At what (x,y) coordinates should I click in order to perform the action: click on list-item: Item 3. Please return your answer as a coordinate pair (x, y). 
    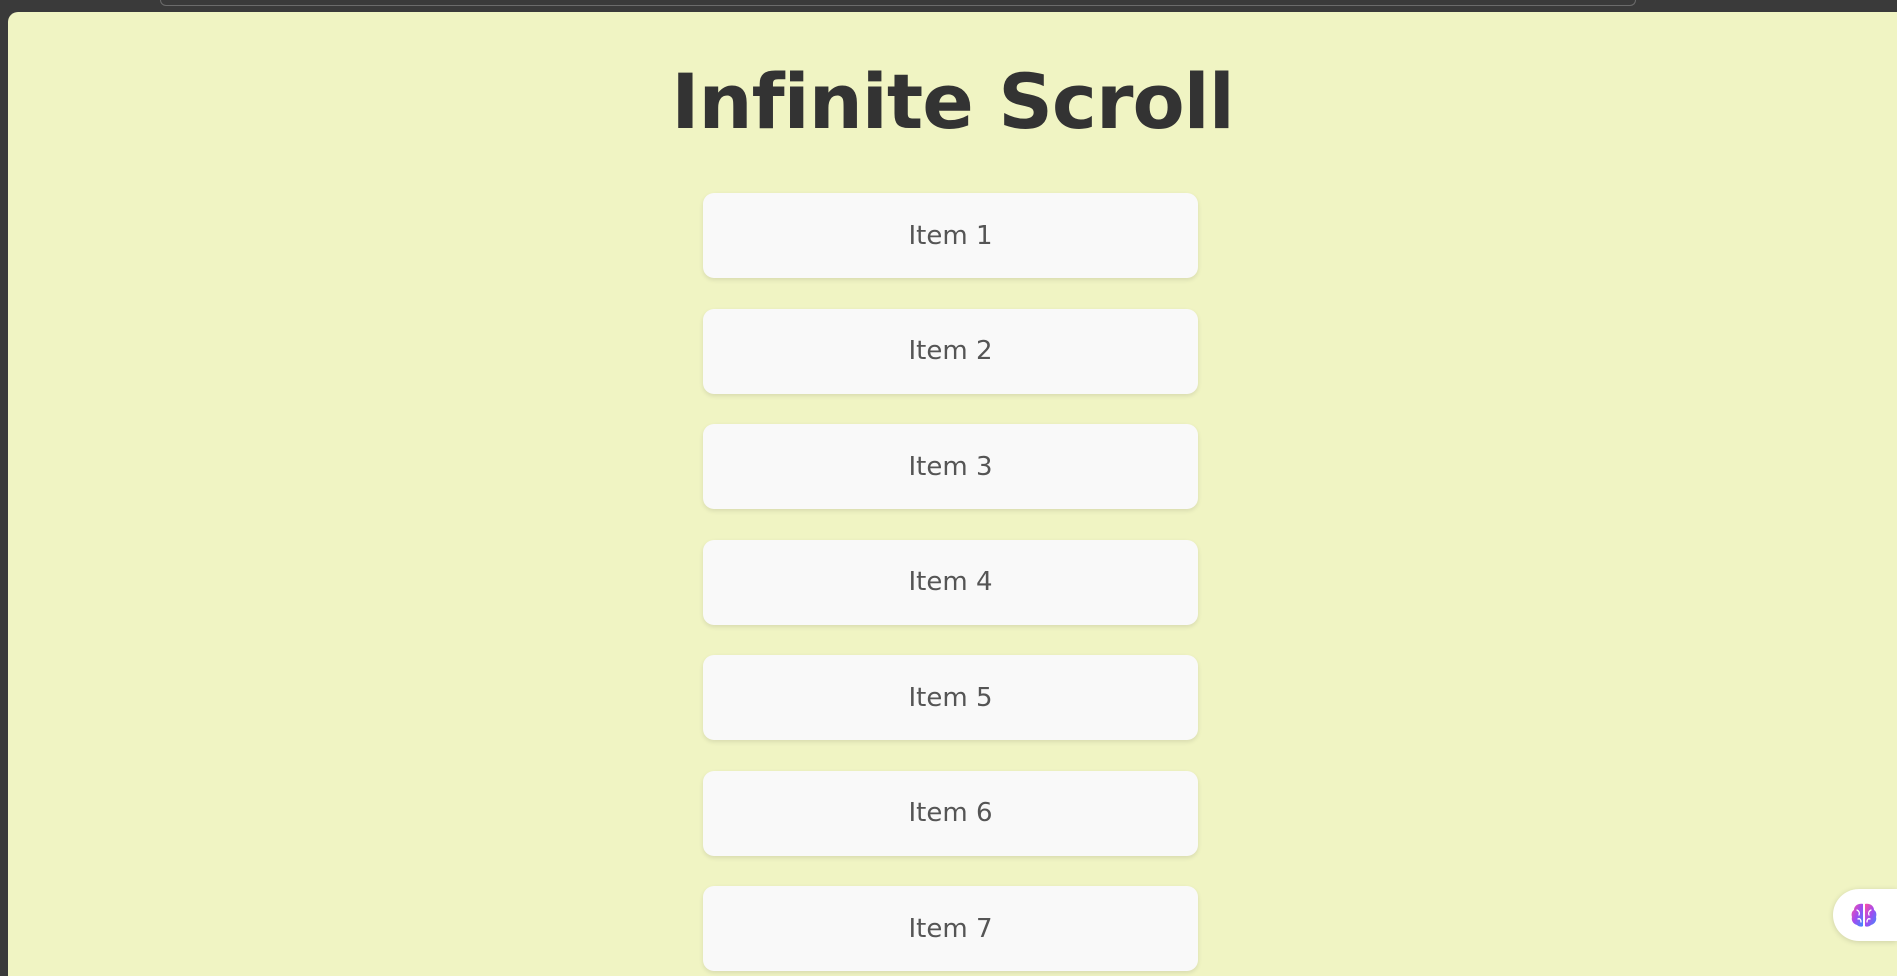
    Looking at the image, I should click on (950, 466).